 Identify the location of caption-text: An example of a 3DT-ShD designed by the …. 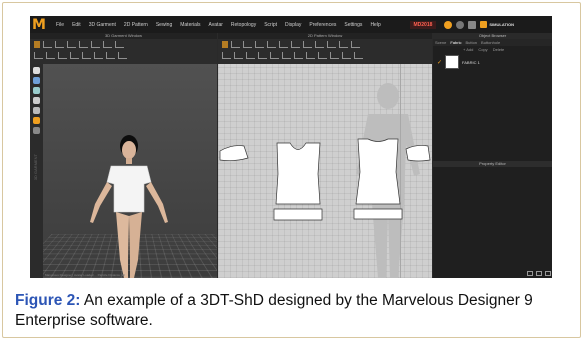
(274, 310).